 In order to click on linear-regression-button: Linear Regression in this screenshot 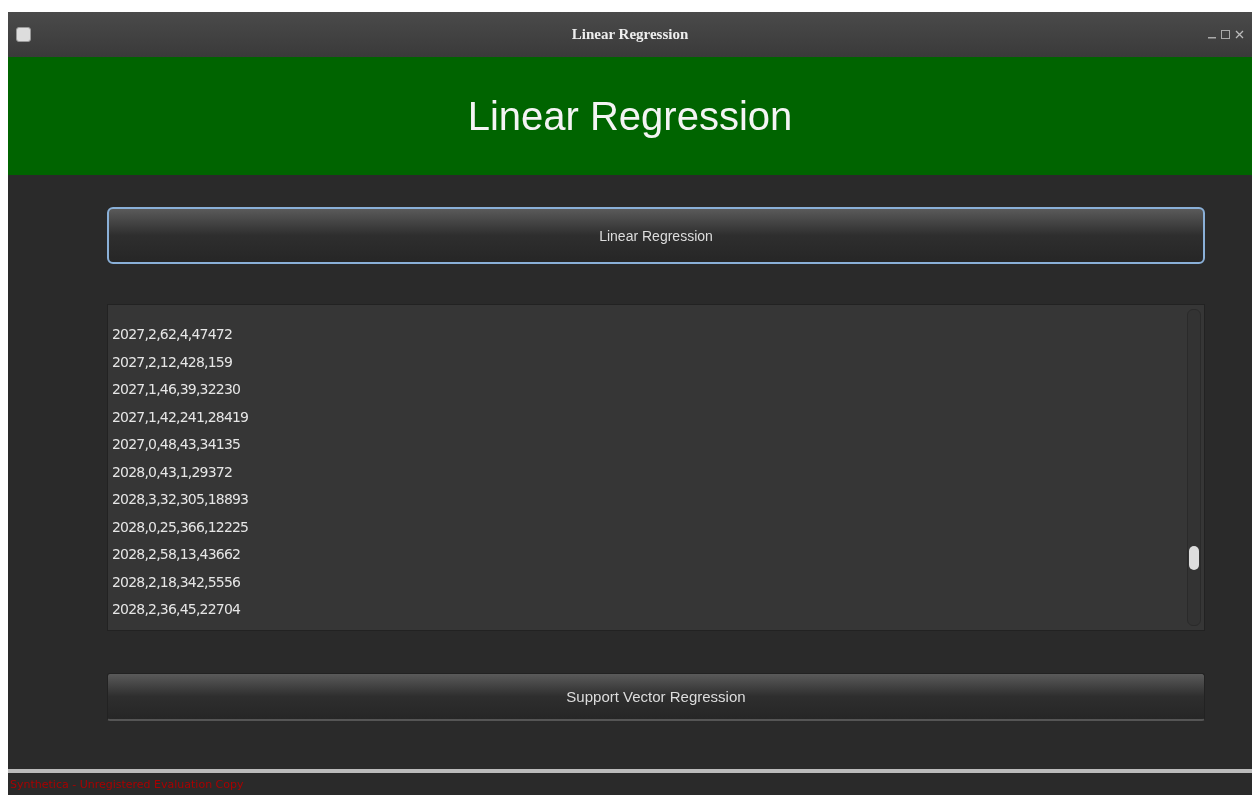, I will do `click(656, 235)`.